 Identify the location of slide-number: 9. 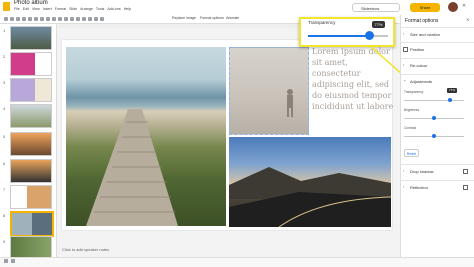
(4, 241).